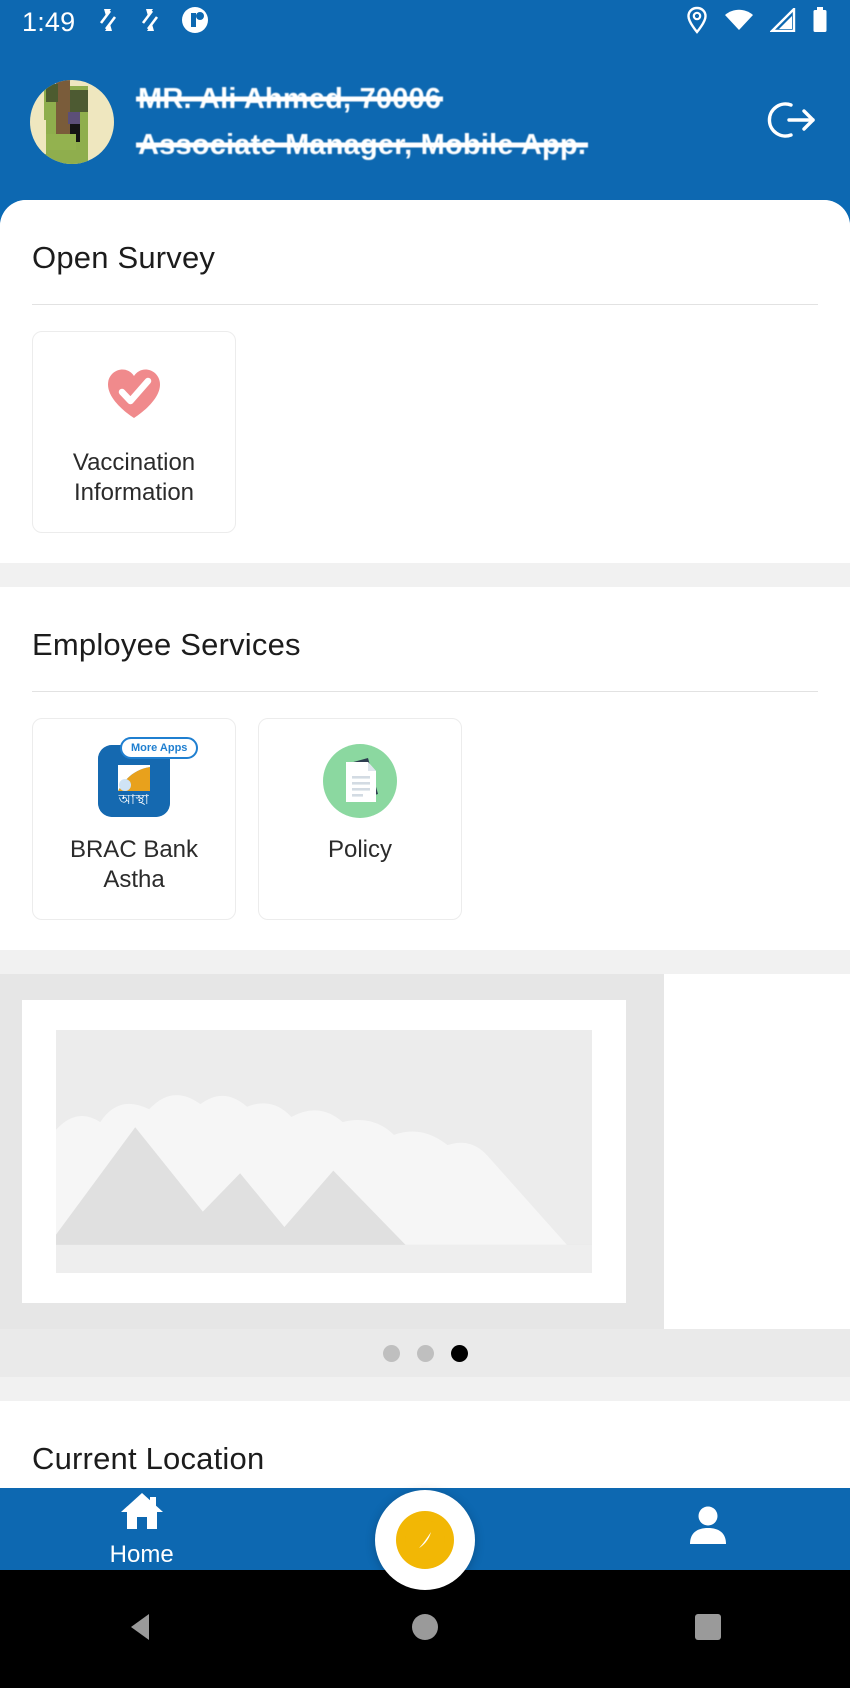 This screenshot has width=850, height=1688. Describe the element at coordinates (134, 799) in the screenshot. I see `astha-bengali-wordmark: আস্থা` at that location.